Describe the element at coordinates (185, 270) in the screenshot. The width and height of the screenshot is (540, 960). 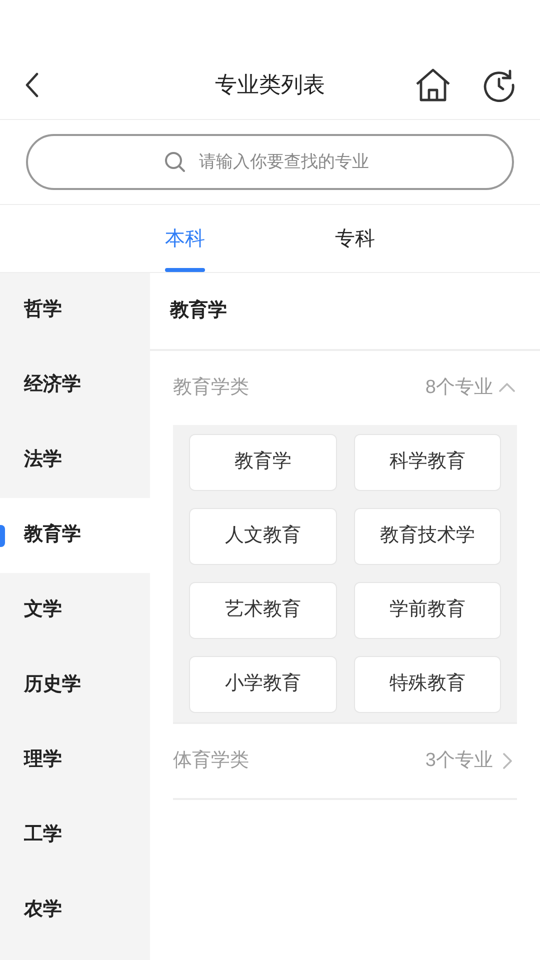
I see `tab-underline` at that location.